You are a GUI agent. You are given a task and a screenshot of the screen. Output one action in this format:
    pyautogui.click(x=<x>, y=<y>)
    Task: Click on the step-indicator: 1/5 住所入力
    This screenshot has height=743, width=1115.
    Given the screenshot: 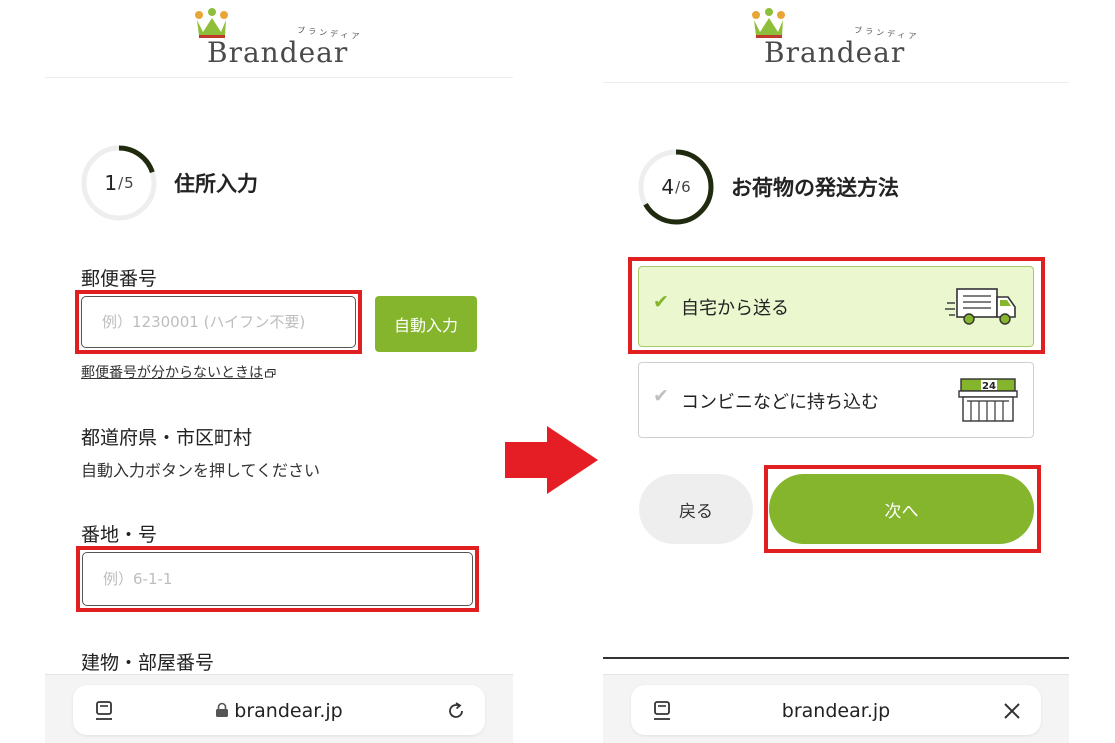 What is the action you would take?
    pyautogui.click(x=169, y=183)
    